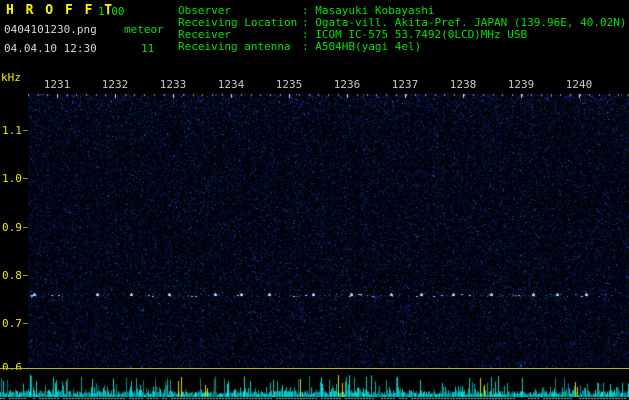  I want to click on echo-count: 11, so click(148, 48).